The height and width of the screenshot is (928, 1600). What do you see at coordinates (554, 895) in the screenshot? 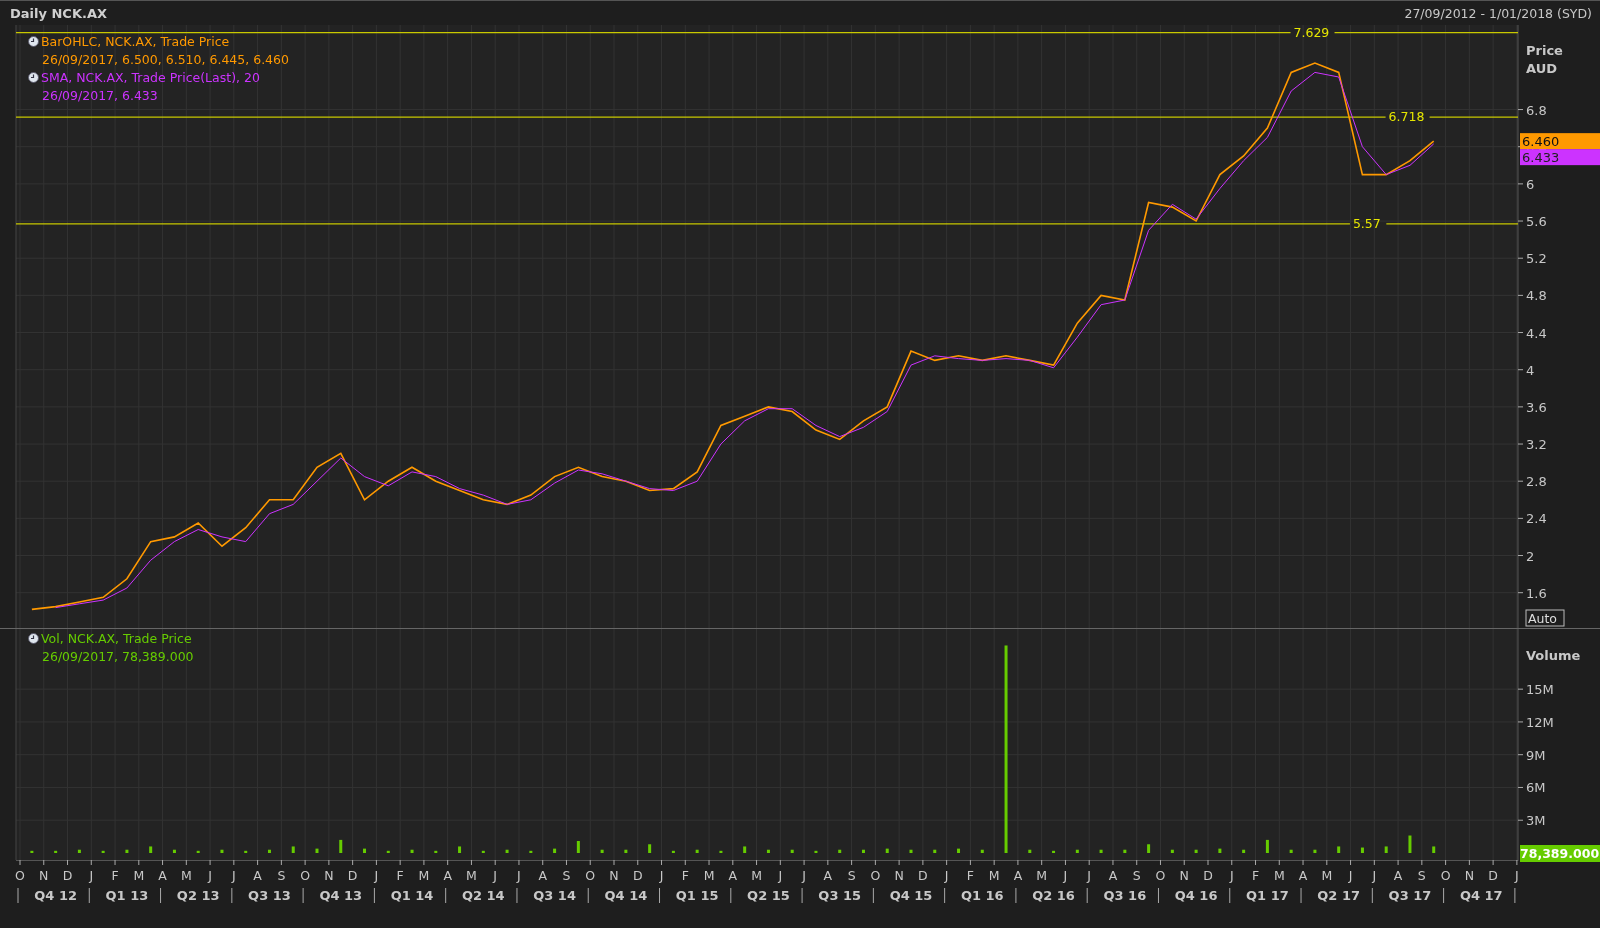
I see `quarter-label: Q3 14` at bounding box center [554, 895].